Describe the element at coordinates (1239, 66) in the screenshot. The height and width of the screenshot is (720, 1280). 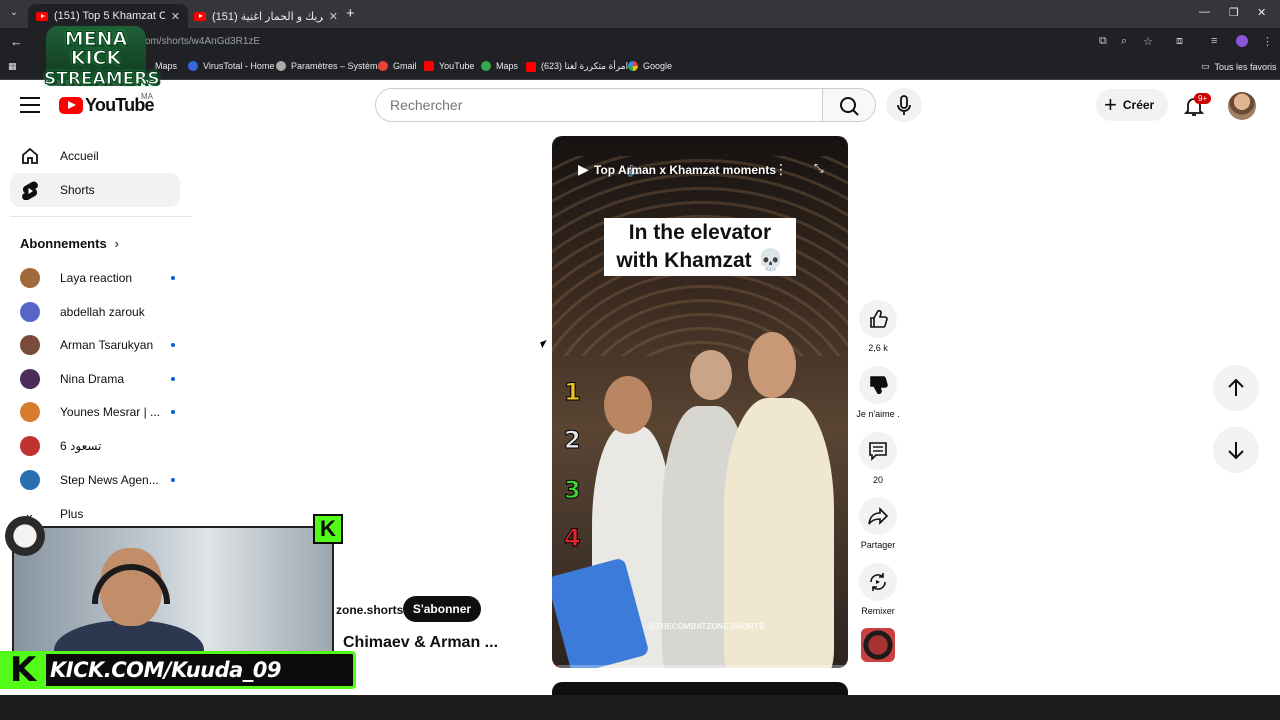
I see `all-bookmarks: ▭ Tous les favoris` at that location.